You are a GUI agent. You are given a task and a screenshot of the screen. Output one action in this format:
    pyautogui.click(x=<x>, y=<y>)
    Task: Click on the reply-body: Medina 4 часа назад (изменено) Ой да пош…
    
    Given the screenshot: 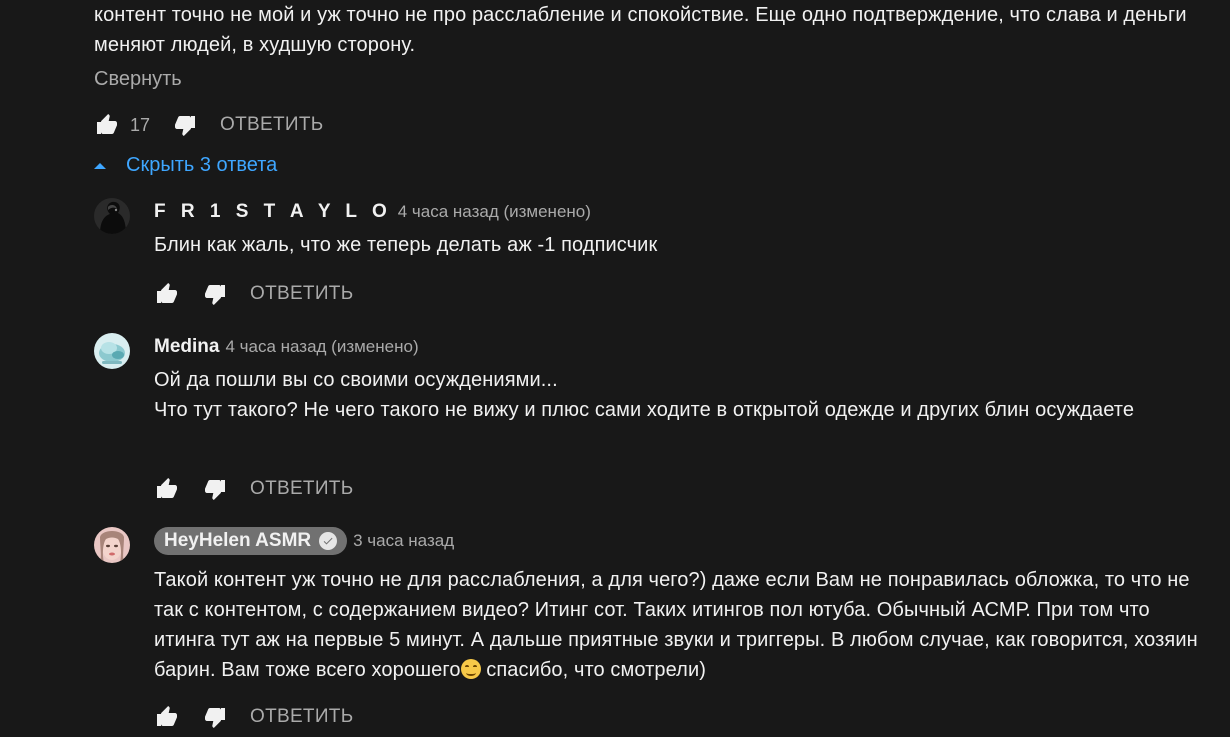 What is the action you would take?
    pyautogui.click(x=684, y=379)
    